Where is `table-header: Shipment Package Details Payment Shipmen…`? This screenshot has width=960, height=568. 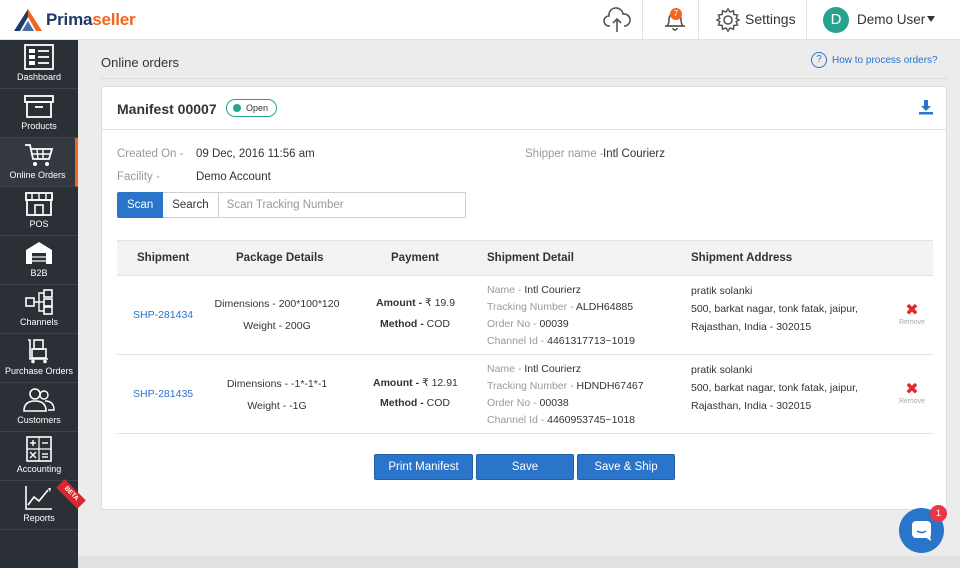
table-header: Shipment Package Details Payment Shipmen… is located at coordinates (525, 258).